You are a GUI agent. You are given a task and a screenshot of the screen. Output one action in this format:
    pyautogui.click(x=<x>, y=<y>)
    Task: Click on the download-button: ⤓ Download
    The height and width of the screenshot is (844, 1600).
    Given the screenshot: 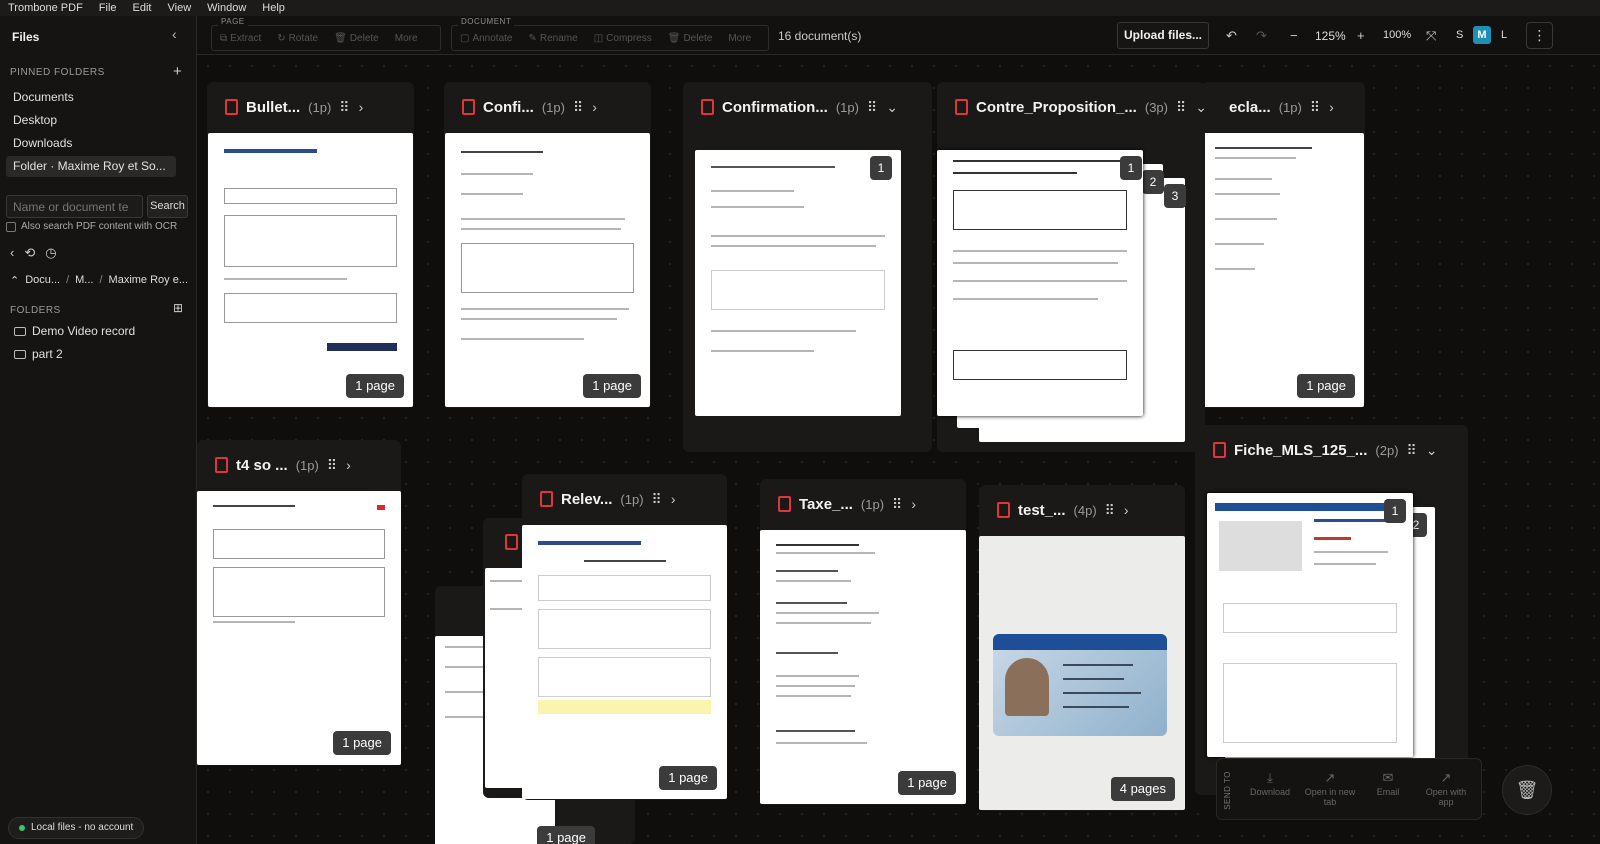 What is the action you would take?
    pyautogui.click(x=1270, y=784)
    